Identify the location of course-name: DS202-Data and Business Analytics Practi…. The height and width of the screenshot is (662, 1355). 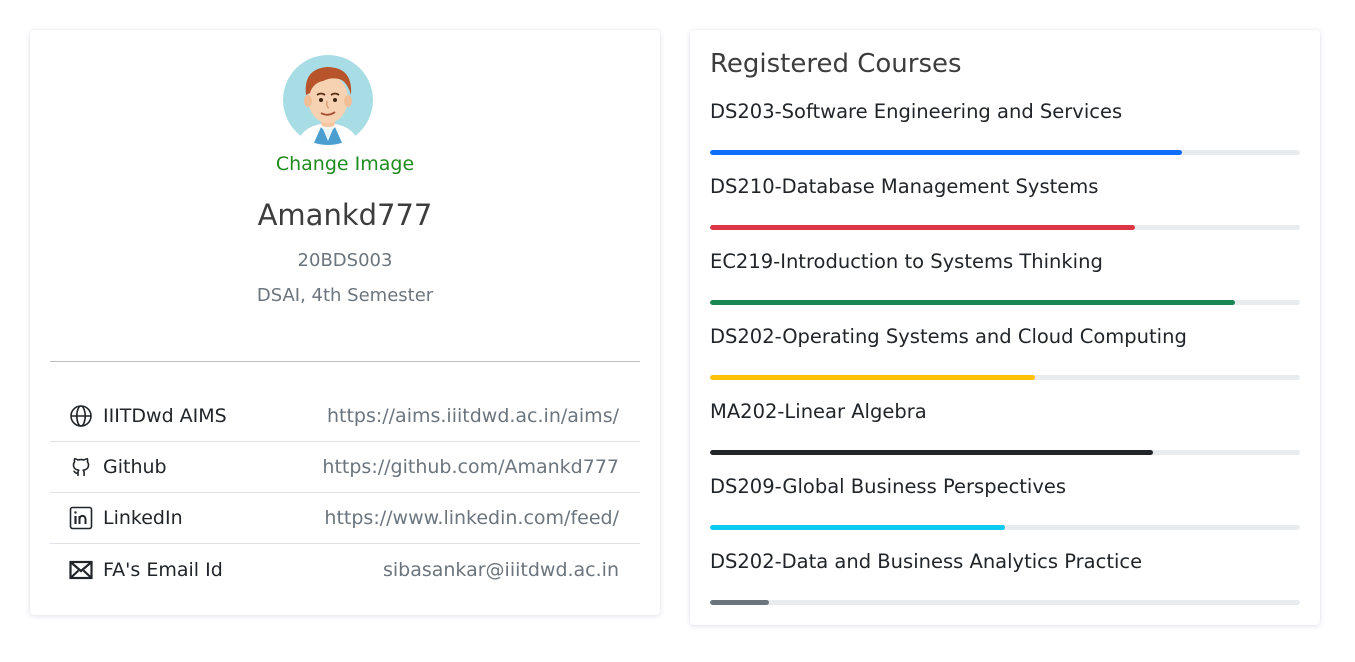
(926, 561).